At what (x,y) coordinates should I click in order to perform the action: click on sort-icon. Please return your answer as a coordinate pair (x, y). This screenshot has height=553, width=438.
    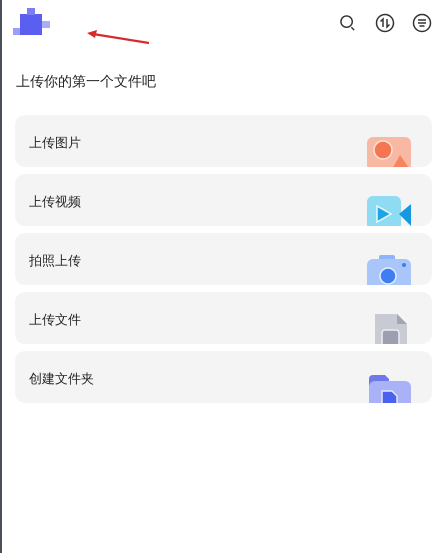
    Looking at the image, I should click on (385, 23).